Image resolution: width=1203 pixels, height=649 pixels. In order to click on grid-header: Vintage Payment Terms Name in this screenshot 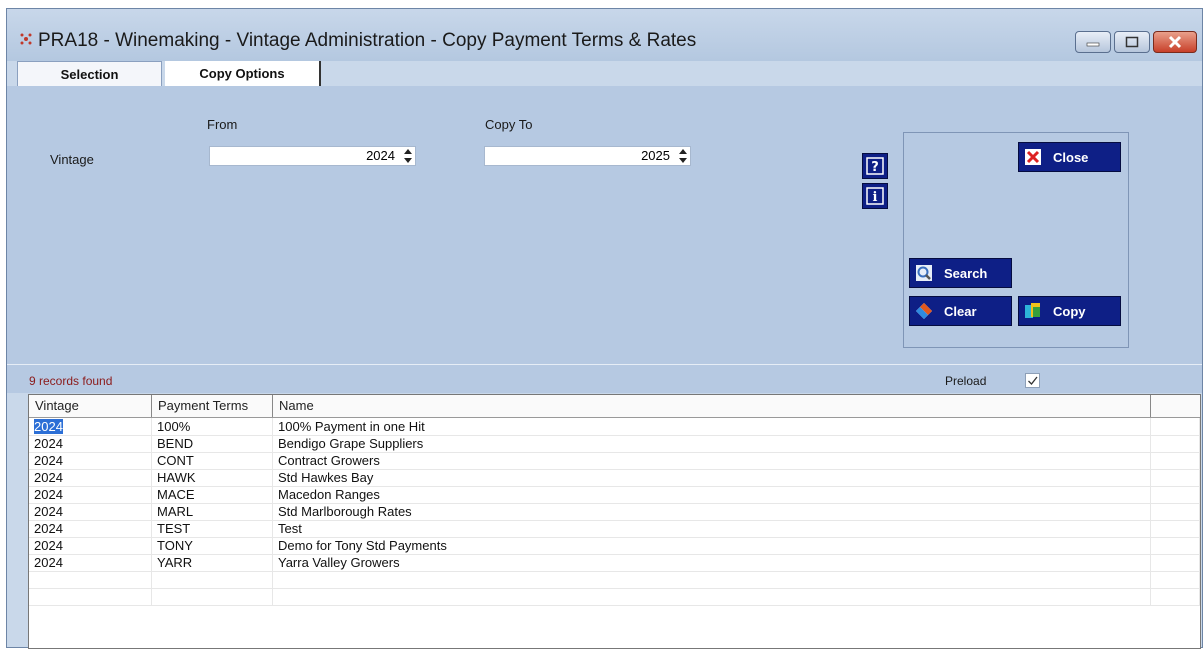, I will do `click(614, 406)`.